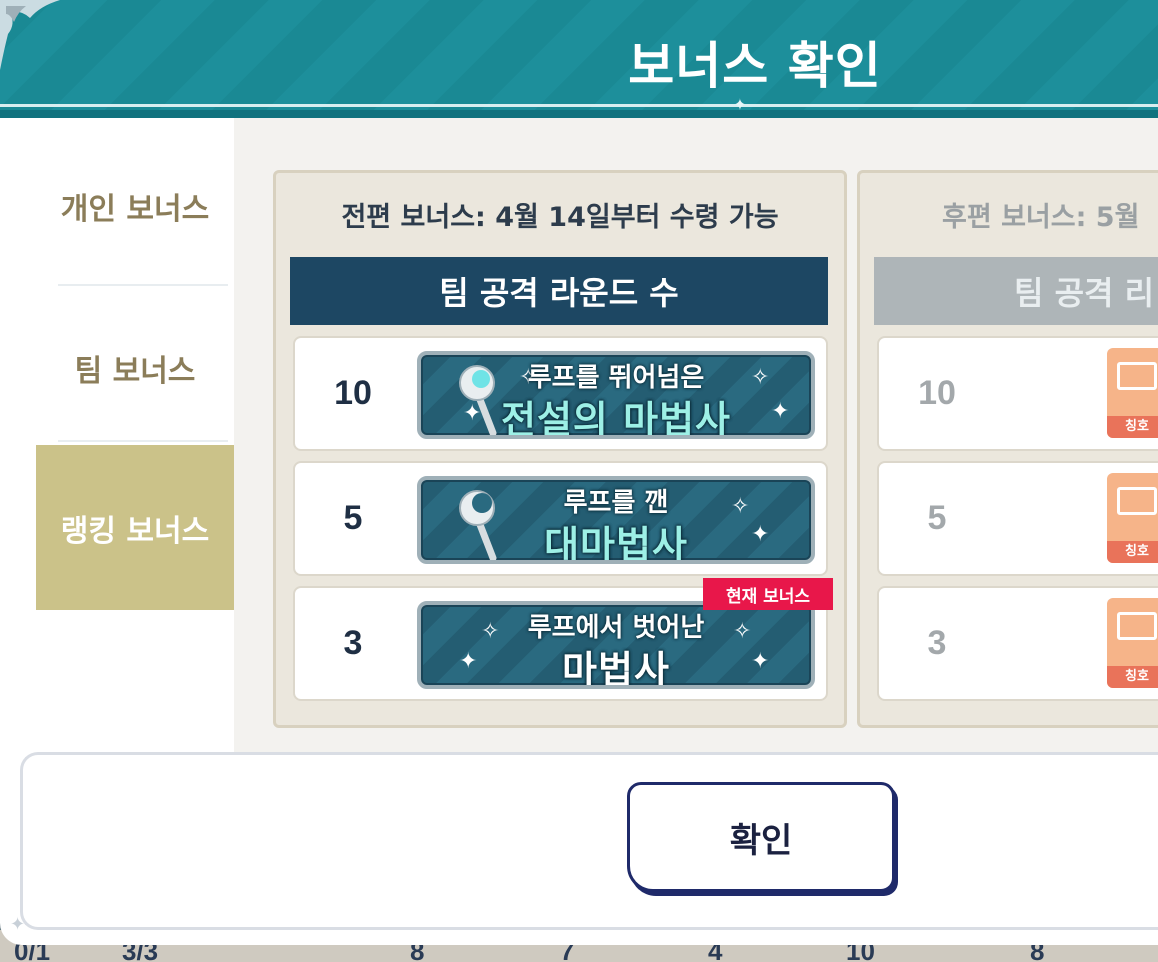  Describe the element at coordinates (616, 418) in the screenshot. I see `badge-title-line2: 전설의 마법사` at that location.